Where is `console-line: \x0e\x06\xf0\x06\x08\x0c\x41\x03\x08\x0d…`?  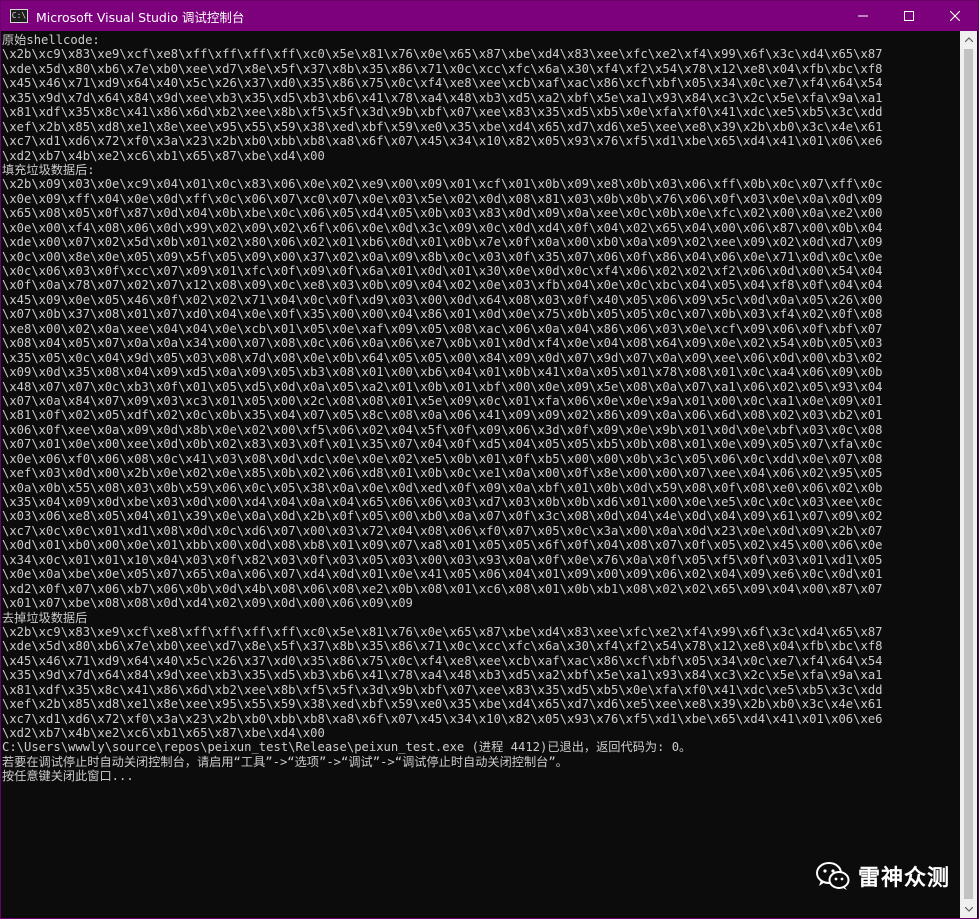 console-line: \x0e\x06\xf0\x06\x08\x0c\x41\x03\x08\x0d… is located at coordinates (442, 458).